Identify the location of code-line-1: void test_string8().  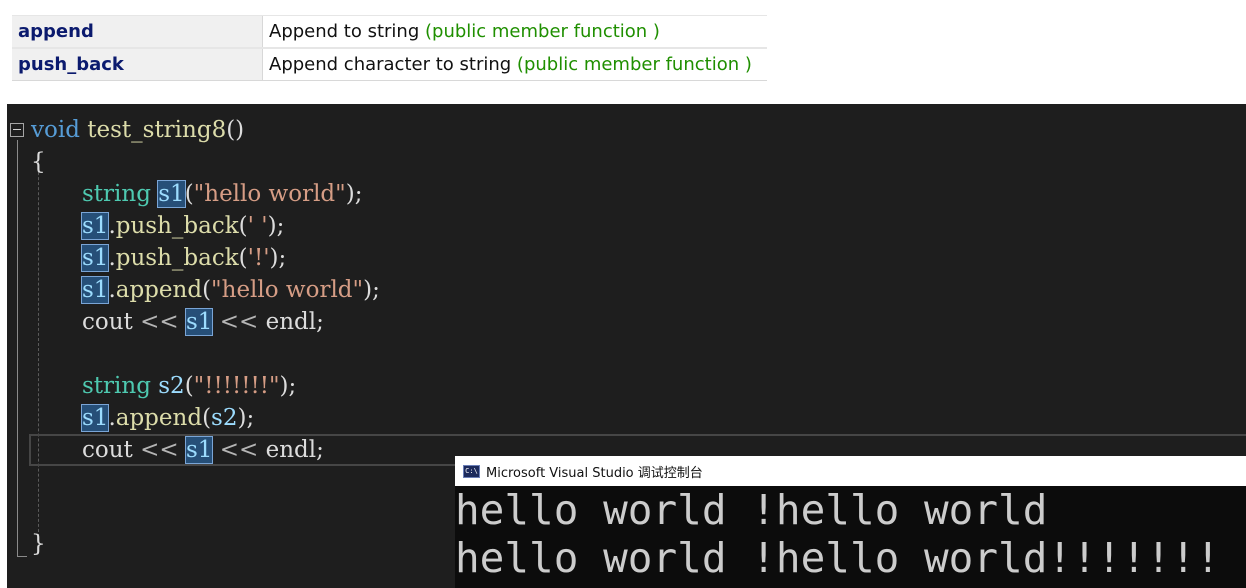
(137, 130).